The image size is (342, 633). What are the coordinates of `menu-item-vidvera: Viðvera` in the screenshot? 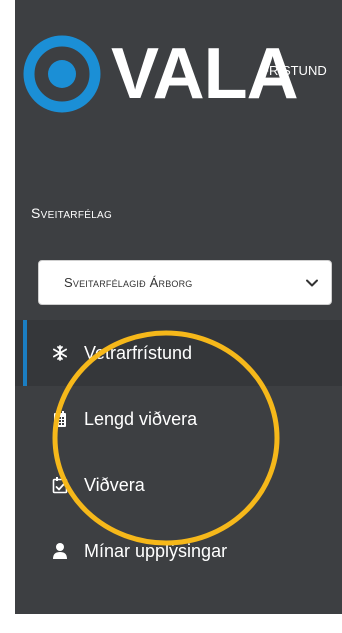 It's located at (178, 485).